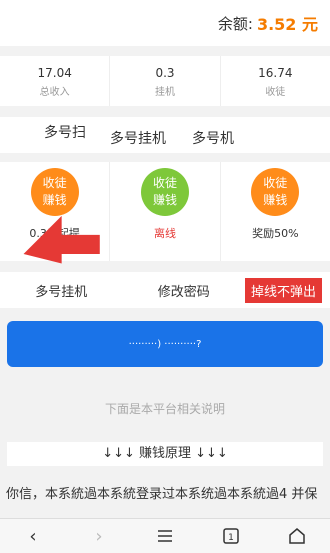 The image size is (330, 553). I want to click on stat-hangup: 0.3 挂机, so click(165, 81).